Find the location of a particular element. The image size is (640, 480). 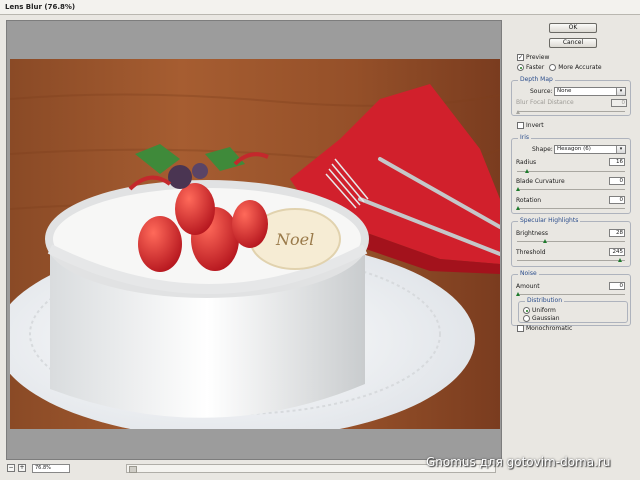

preview-checkbox: ✓ is located at coordinates (520, 57).